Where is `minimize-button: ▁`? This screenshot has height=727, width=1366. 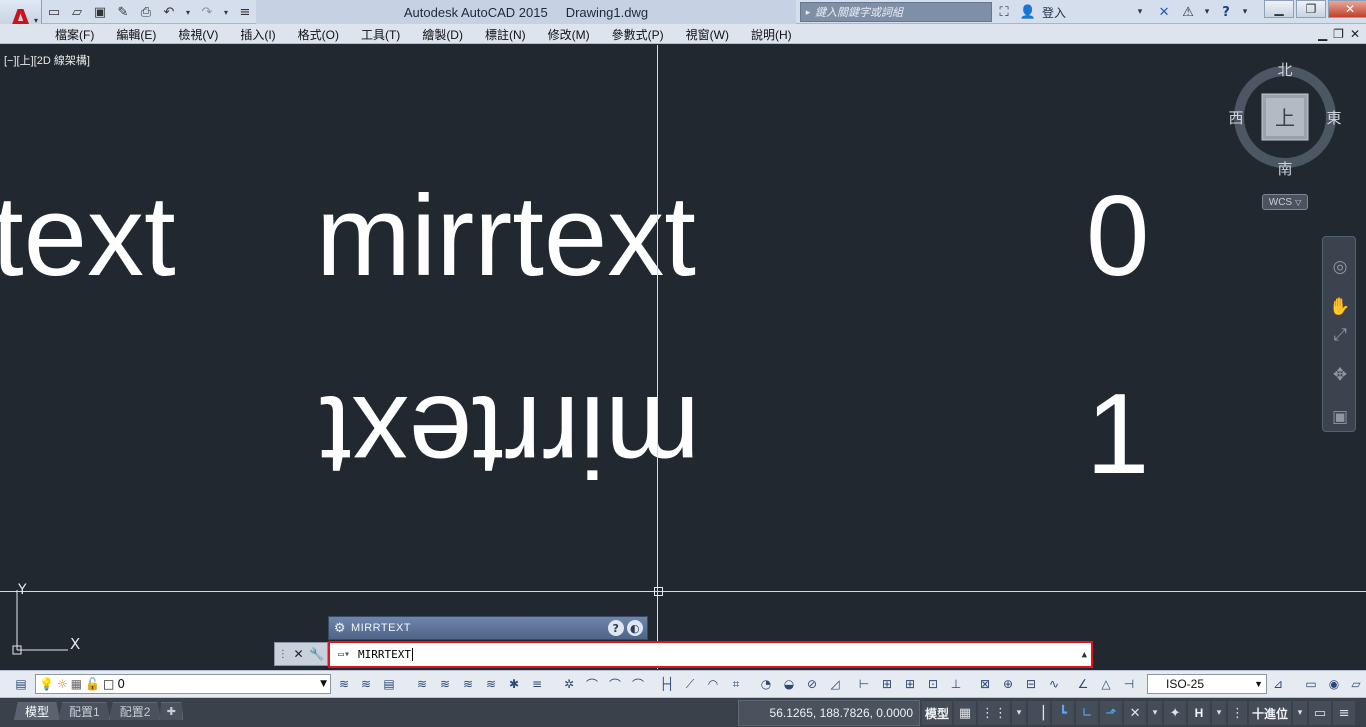
minimize-button: ▁ is located at coordinates (1279, 9).